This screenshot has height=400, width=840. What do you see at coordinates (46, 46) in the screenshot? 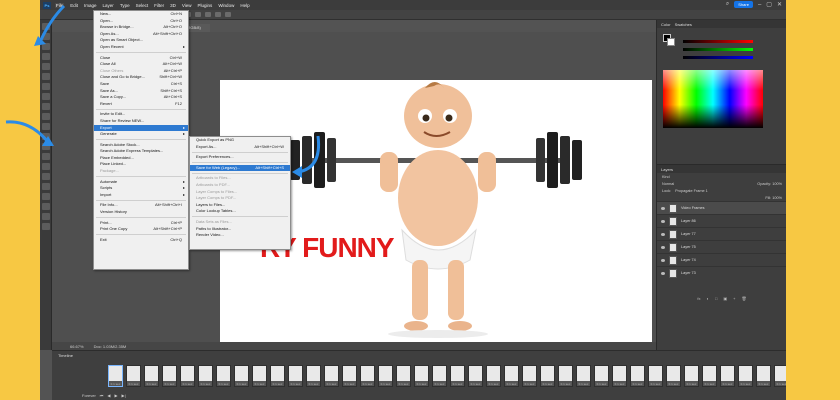
I see `lasso-tool-icon` at bounding box center [46, 46].